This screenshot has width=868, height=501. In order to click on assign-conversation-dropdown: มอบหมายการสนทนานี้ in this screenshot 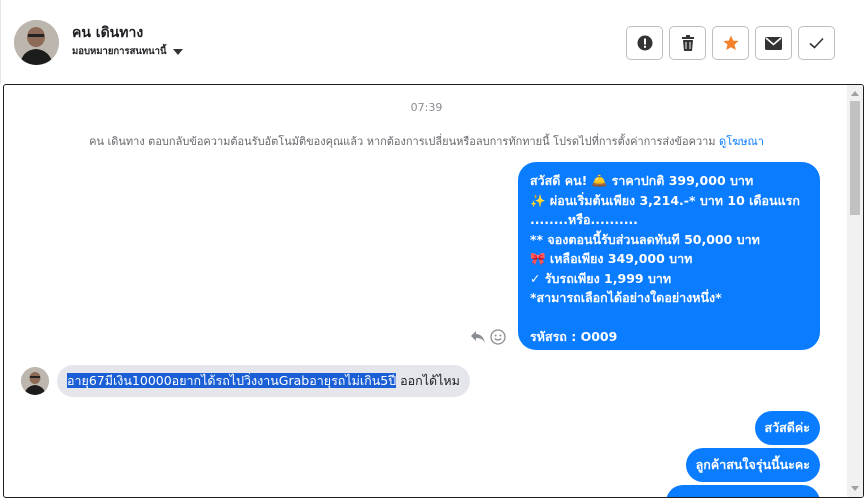, I will do `click(127, 51)`.